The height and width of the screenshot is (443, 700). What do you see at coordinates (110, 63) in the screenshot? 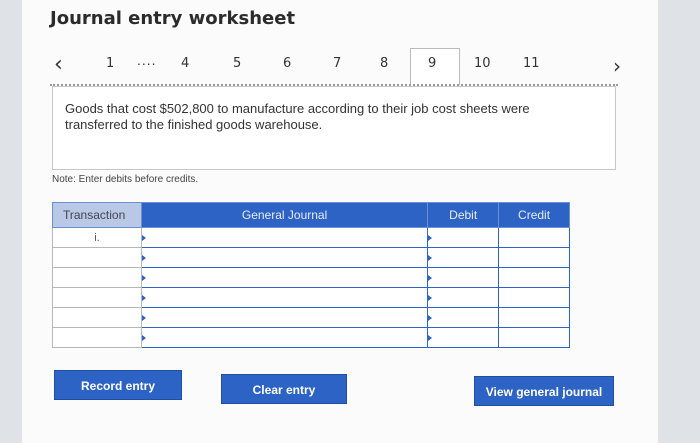
I see `step-1: 1` at bounding box center [110, 63].